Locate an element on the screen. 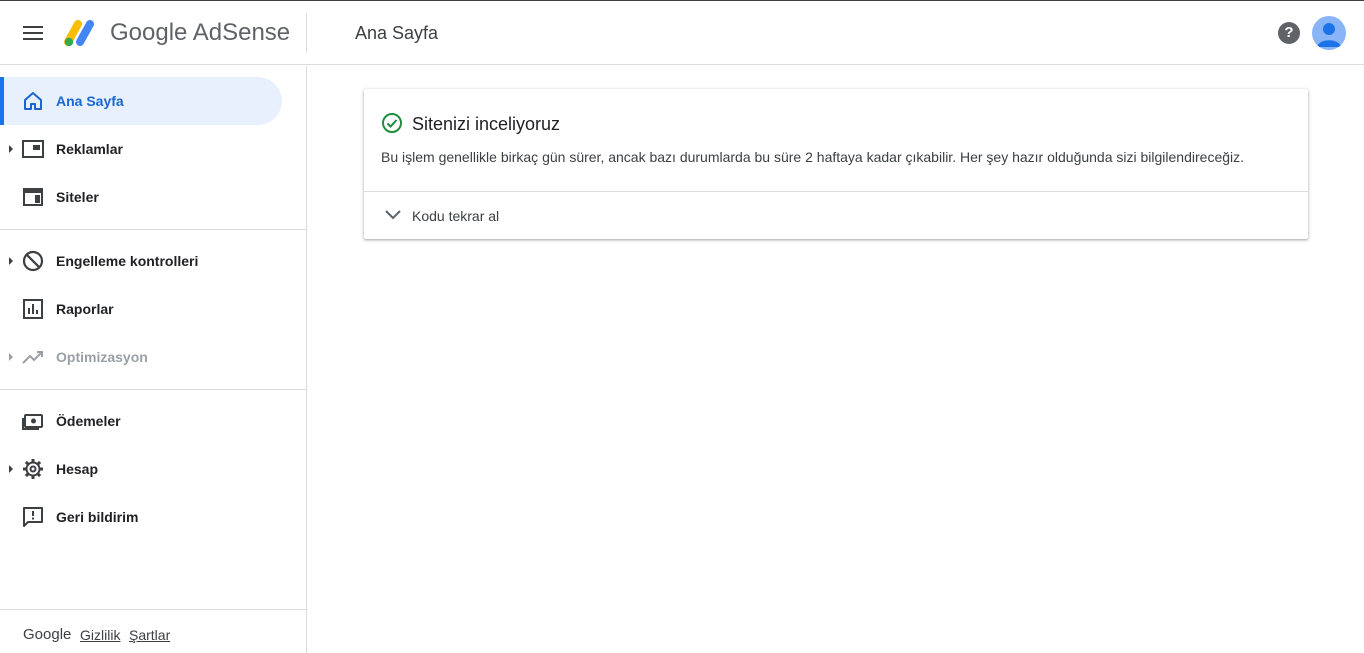 The height and width of the screenshot is (653, 1364). nav-item-label: Optimizasyon is located at coordinates (102, 357).